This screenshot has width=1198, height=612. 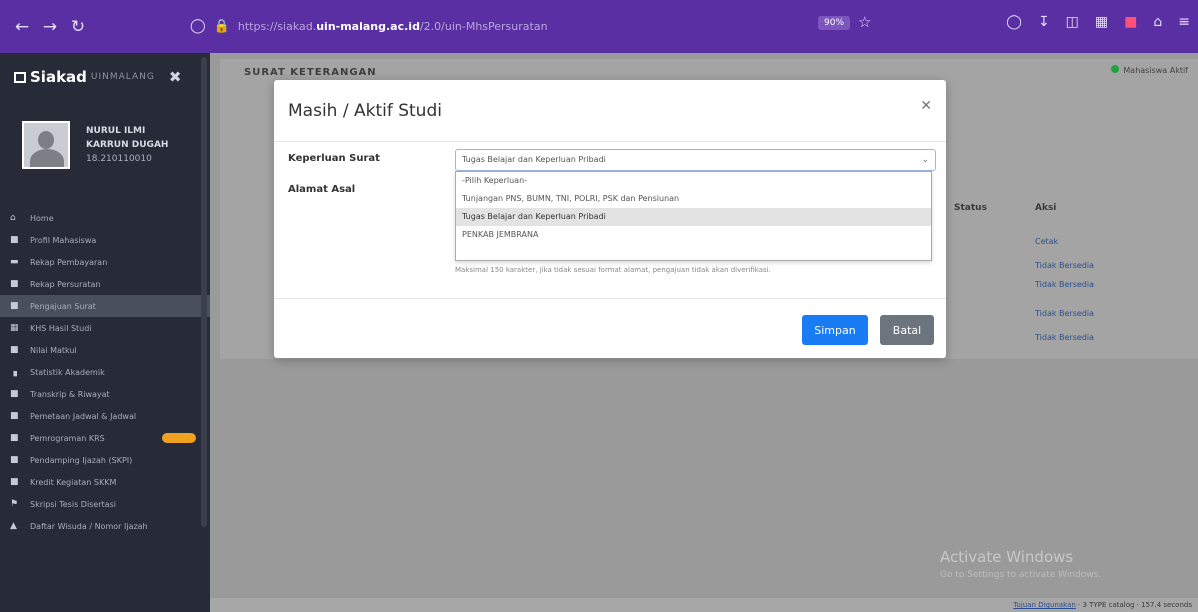 What do you see at coordinates (105, 328) in the screenshot?
I see `sidebar-item-khs: ▦ KHS Hasil Studi` at bounding box center [105, 328].